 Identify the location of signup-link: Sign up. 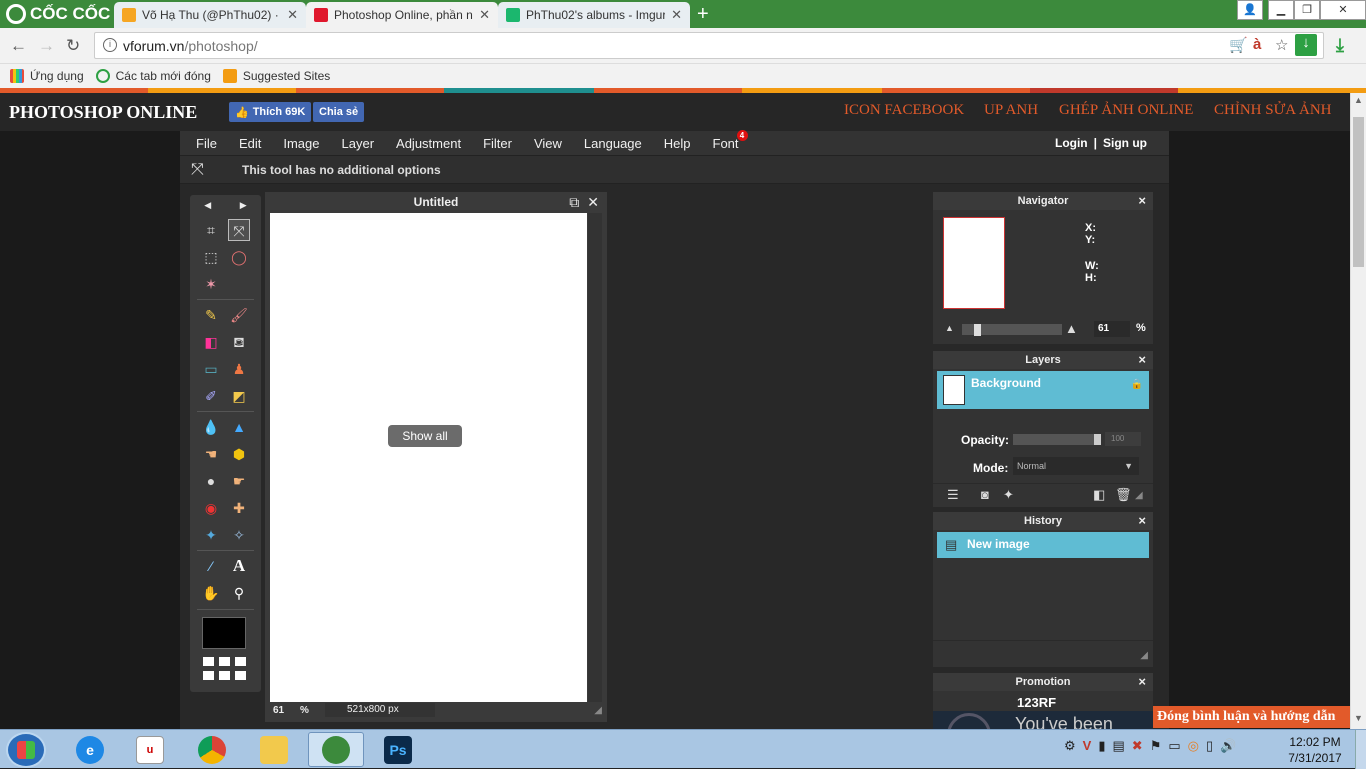
(1125, 143).